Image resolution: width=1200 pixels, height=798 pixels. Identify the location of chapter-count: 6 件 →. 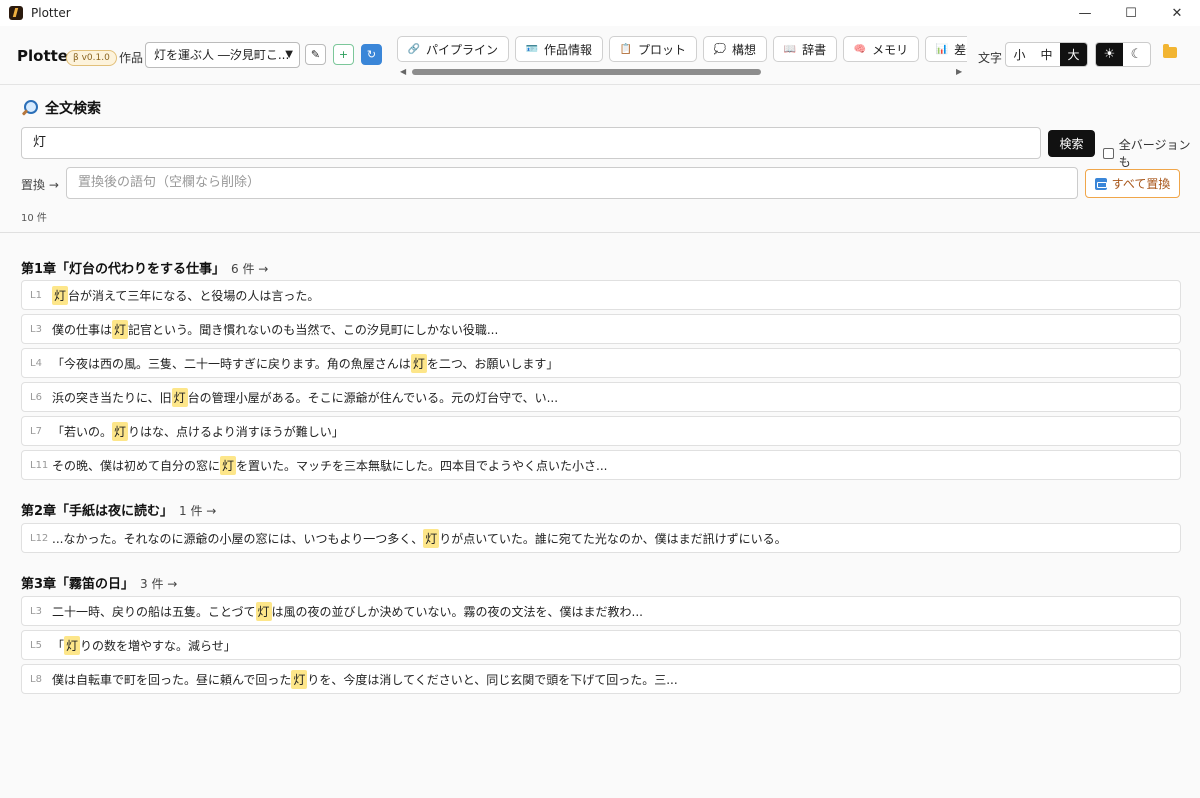
(250, 269).